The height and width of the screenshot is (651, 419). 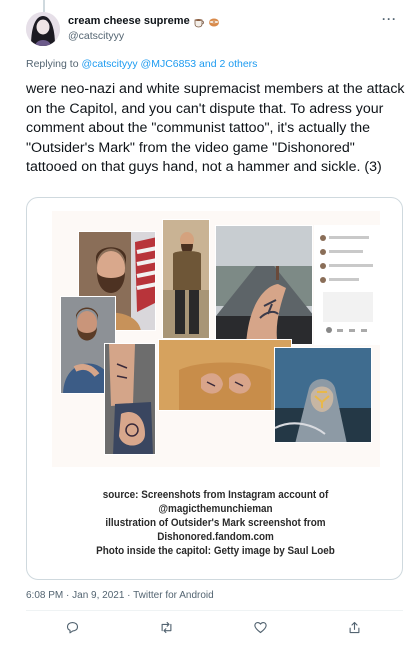 I want to click on like-button, so click(x=260, y=630).